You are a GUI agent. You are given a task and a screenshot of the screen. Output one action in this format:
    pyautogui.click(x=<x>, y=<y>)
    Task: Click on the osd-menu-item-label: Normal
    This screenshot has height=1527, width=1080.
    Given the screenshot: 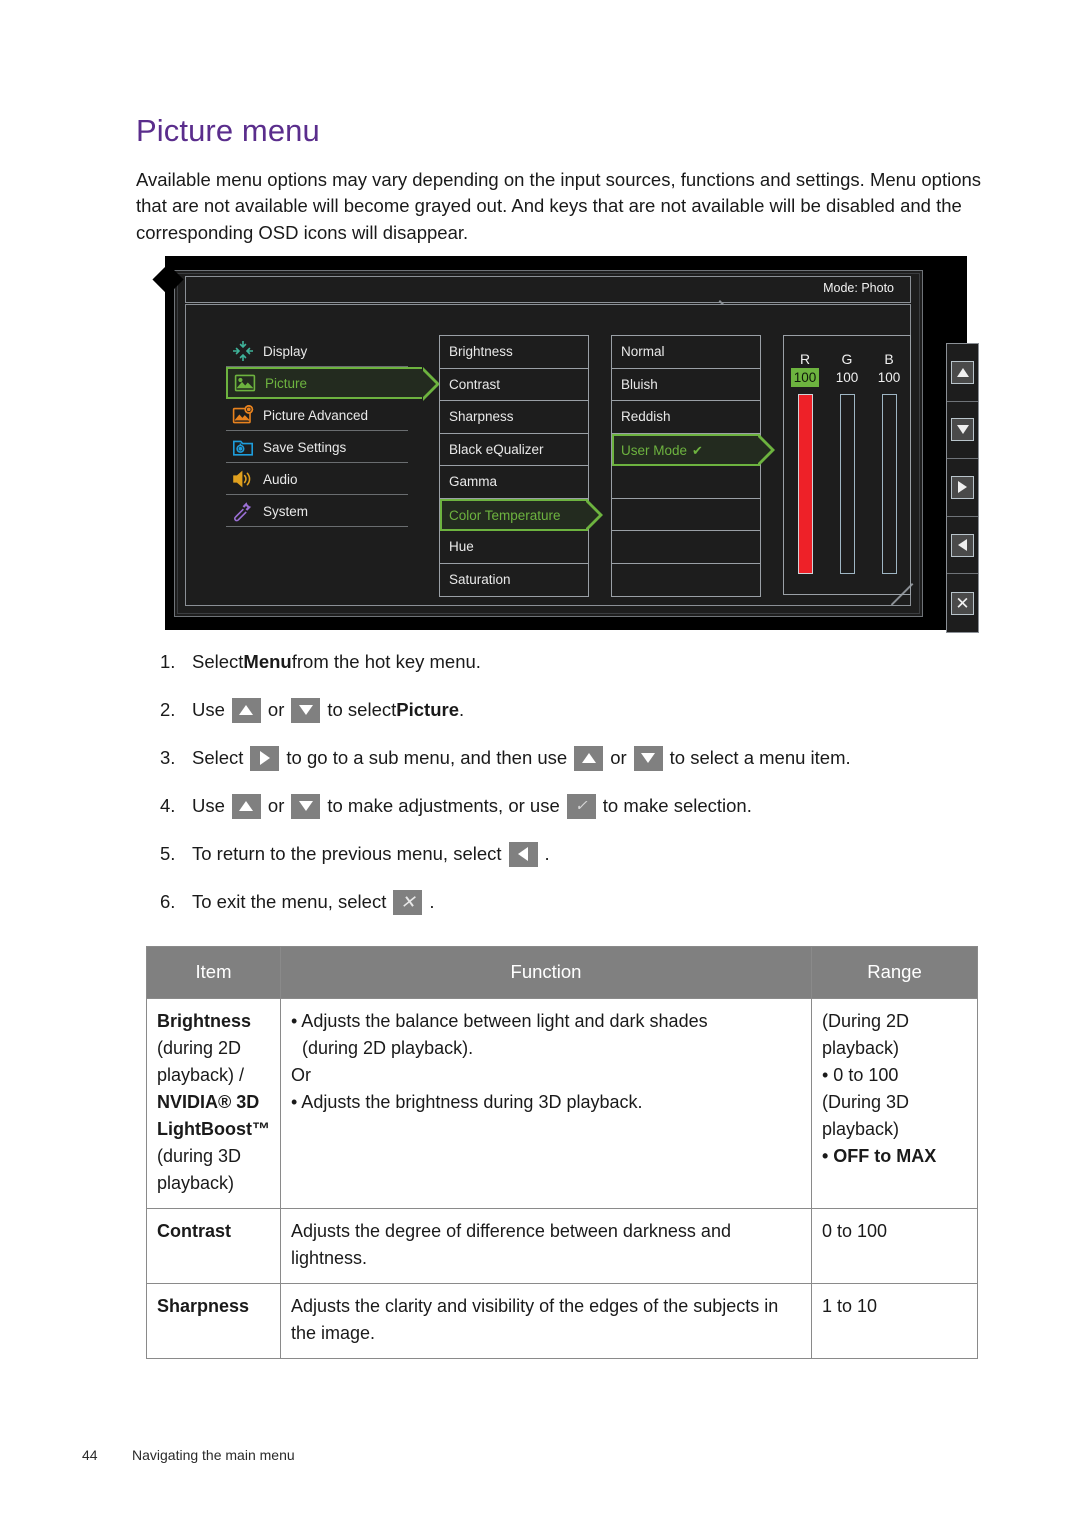 What is the action you would take?
    pyautogui.click(x=643, y=351)
    